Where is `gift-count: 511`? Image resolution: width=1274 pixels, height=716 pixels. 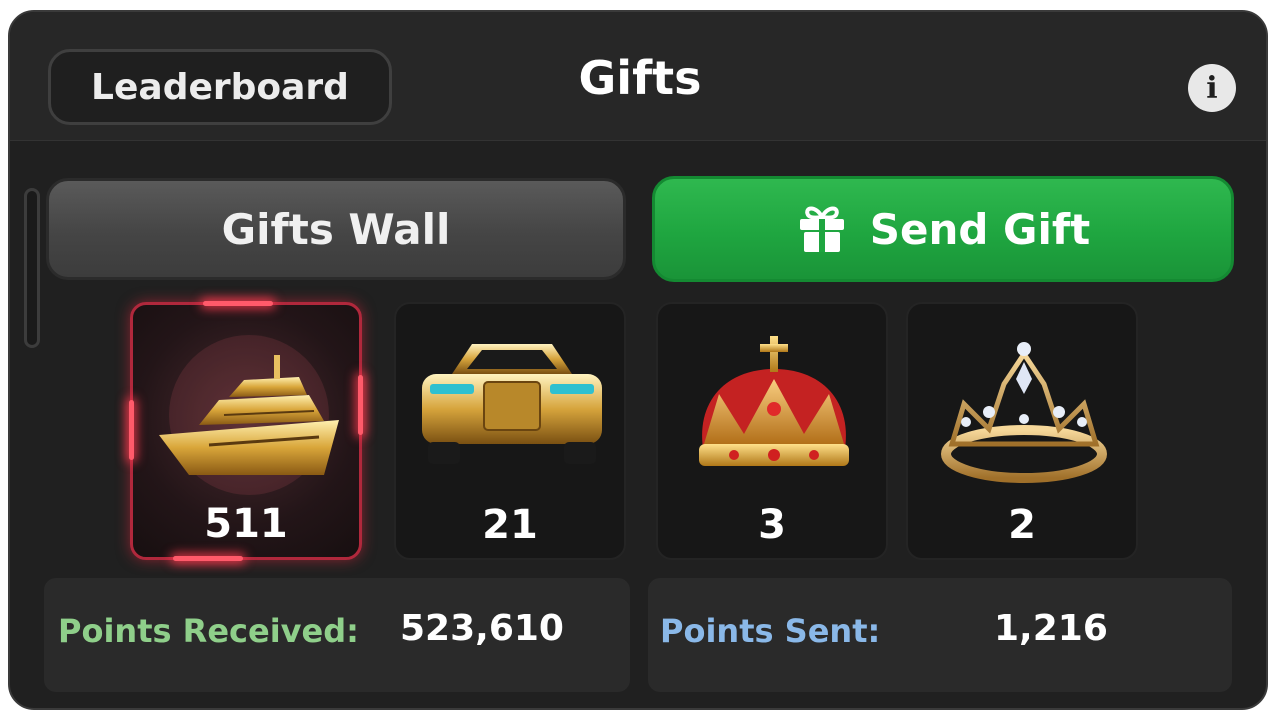 gift-count: 511 is located at coordinates (246, 524).